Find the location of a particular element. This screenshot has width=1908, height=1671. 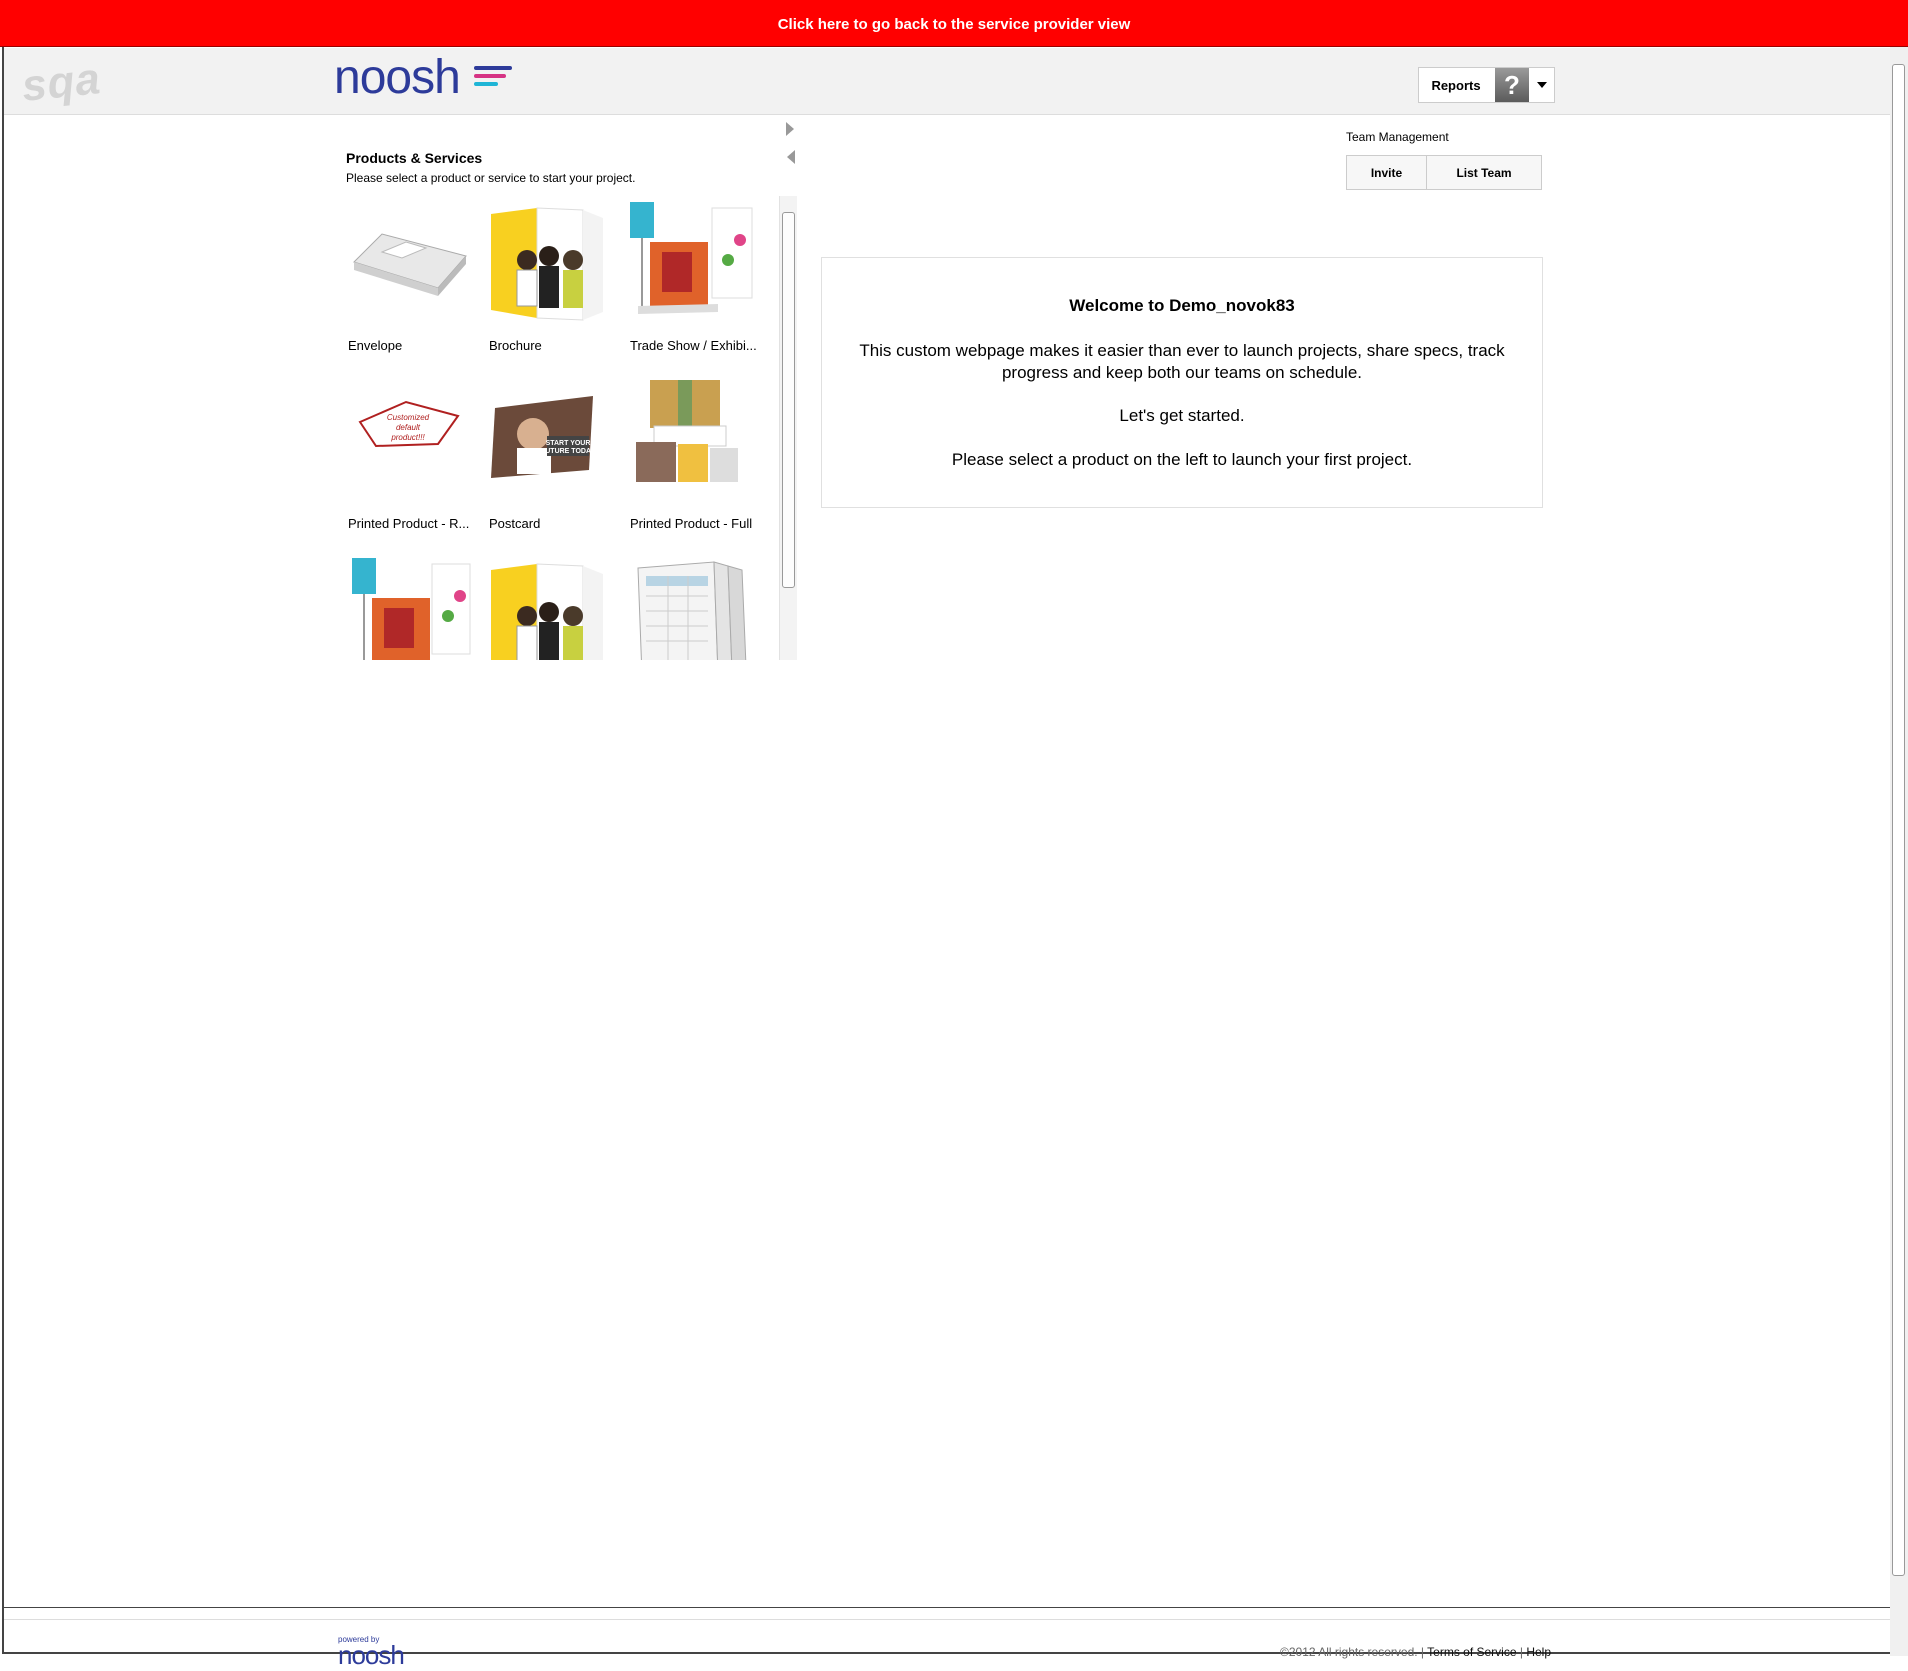

environment-label: sqa is located at coordinates (61, 82).